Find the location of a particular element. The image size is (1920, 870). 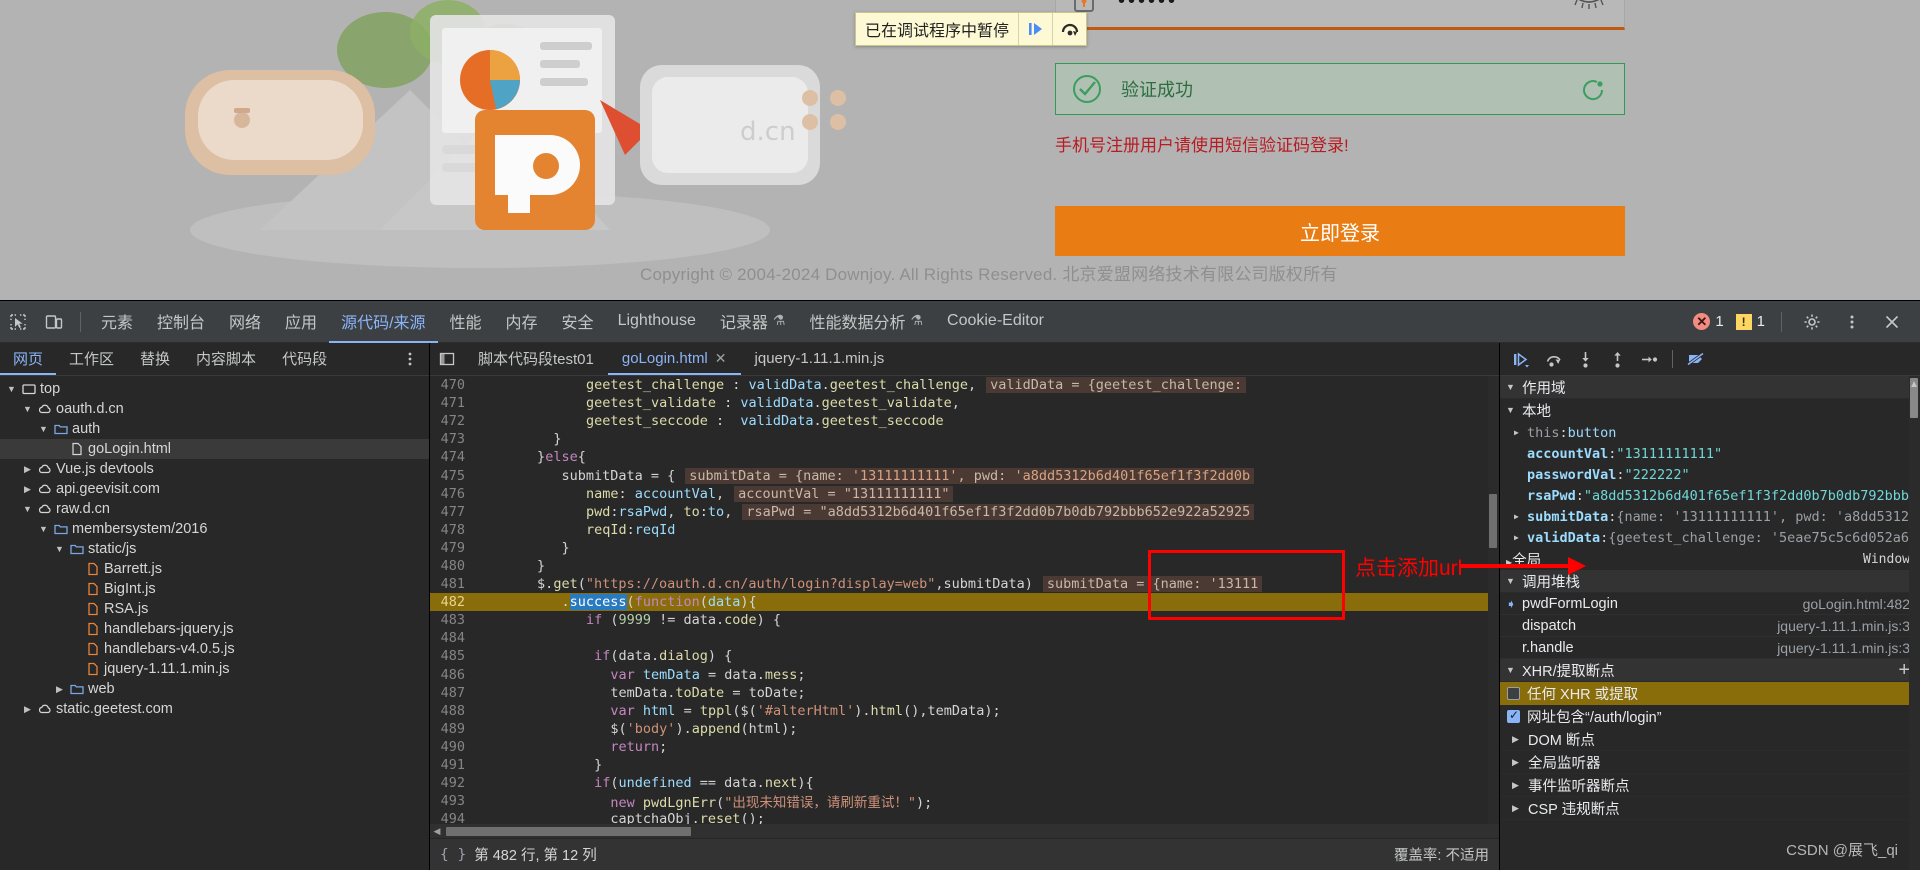

xhr-breakpoint-row: 任何 XHR 或提取 is located at coordinates (1710, 693).